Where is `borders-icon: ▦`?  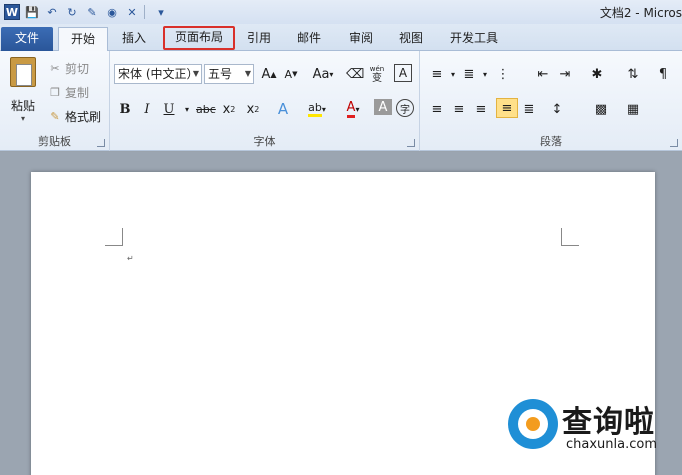 borders-icon: ▦ is located at coordinates (633, 109).